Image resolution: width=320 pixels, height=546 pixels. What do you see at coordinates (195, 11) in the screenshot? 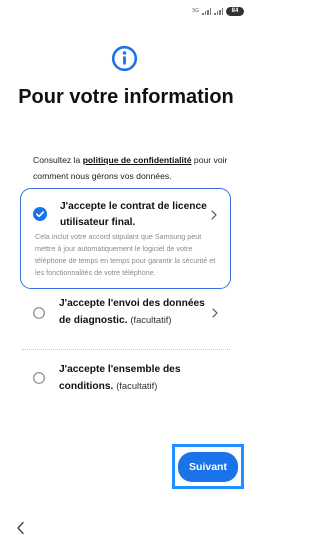
I see `network-type: 5G` at bounding box center [195, 11].